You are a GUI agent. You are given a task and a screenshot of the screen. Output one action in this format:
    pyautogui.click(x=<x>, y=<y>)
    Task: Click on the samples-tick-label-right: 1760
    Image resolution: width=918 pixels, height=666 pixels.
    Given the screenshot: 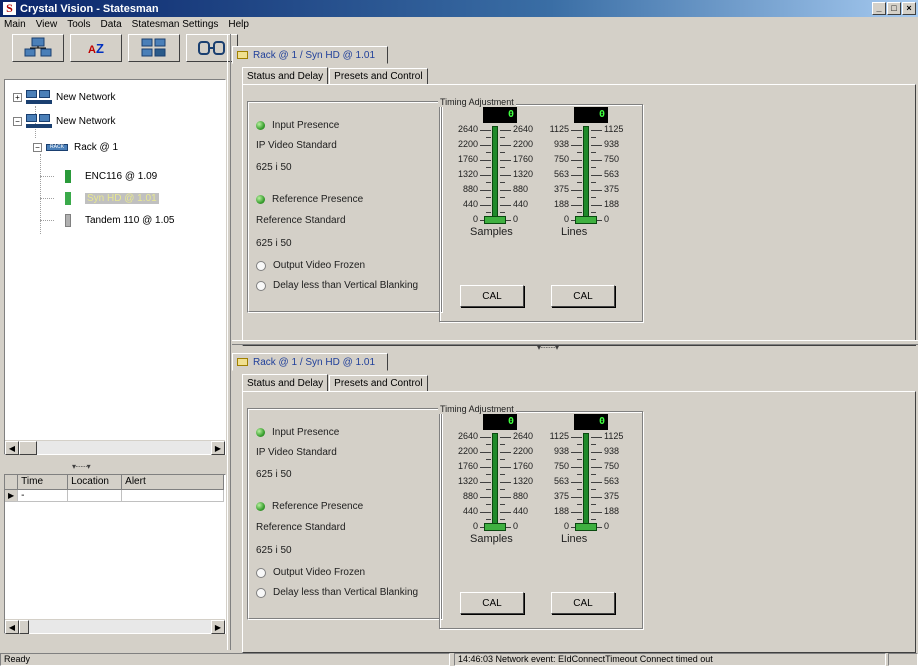 What is the action you would take?
    pyautogui.click(x=523, y=466)
    